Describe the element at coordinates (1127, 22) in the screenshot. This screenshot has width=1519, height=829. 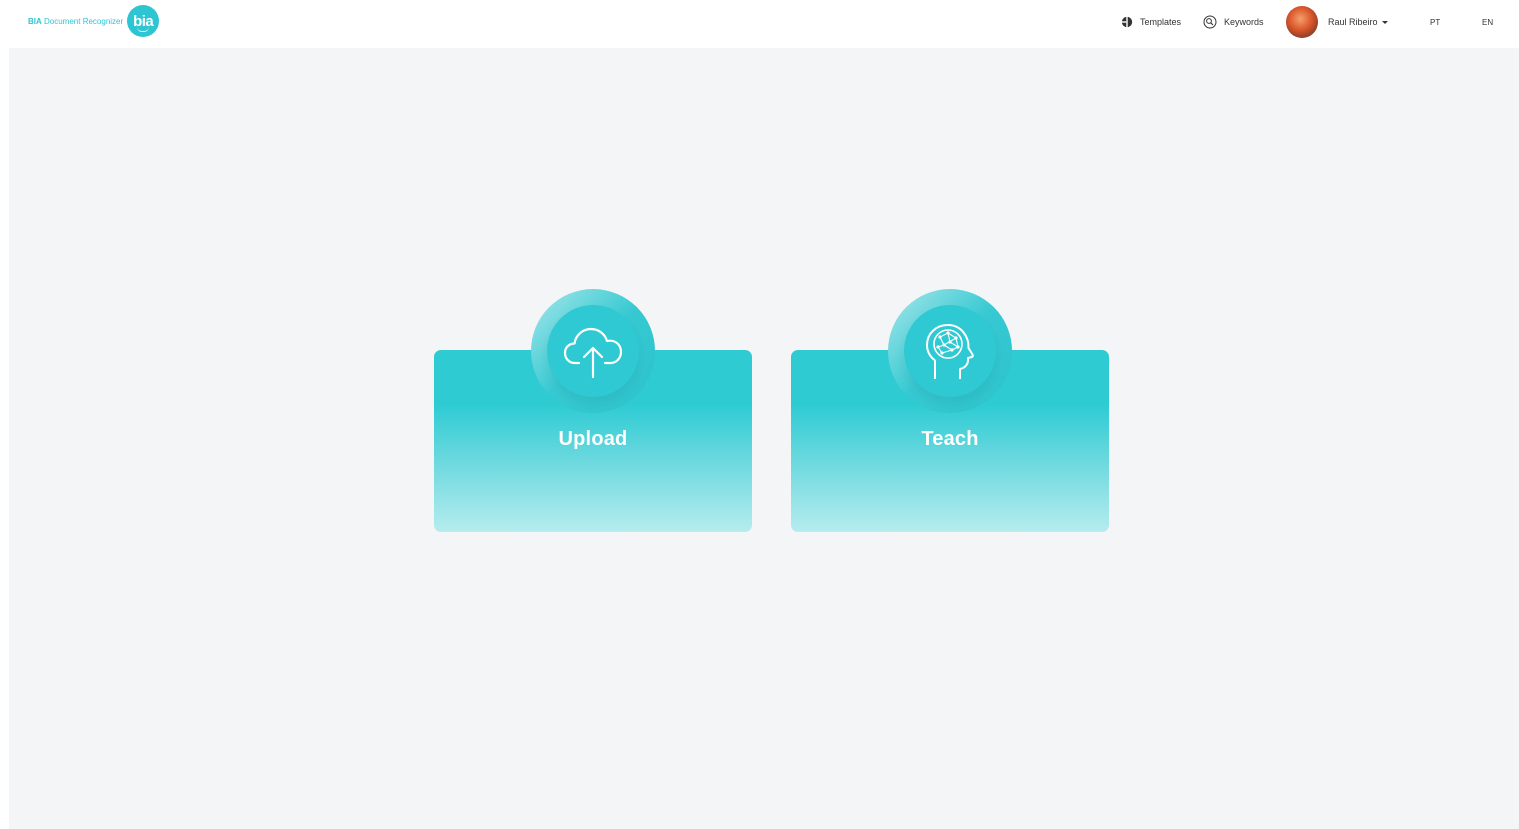
I see `templates-icon` at that location.